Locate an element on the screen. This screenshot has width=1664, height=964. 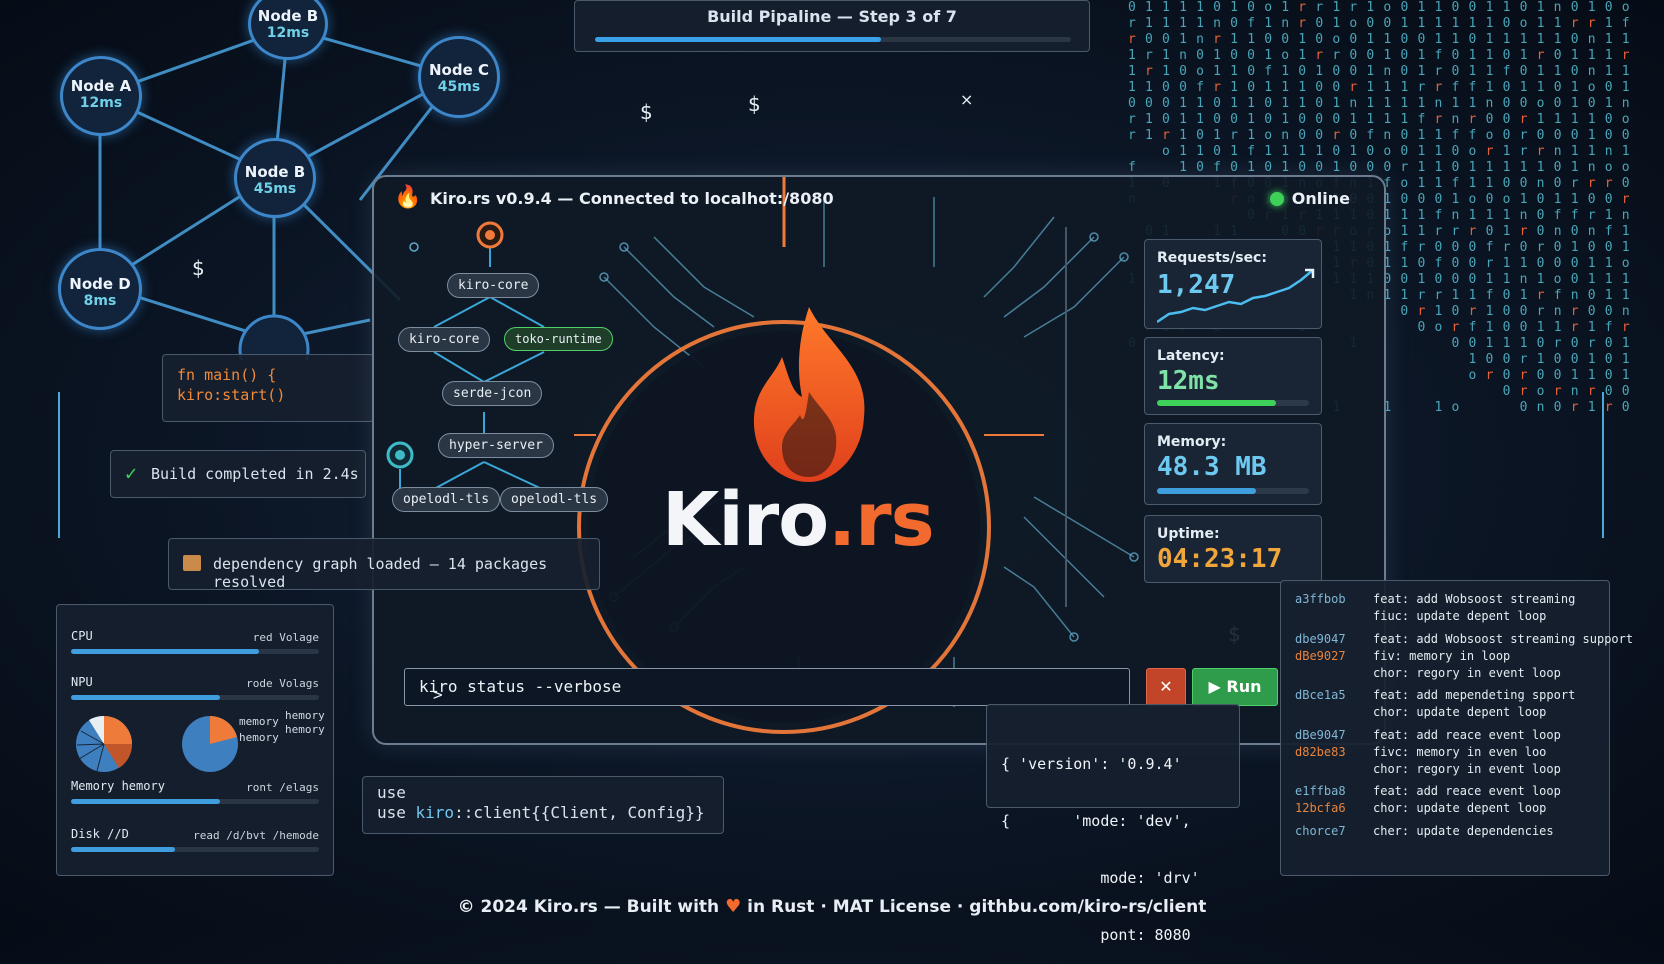
metric-value: 12ms is located at coordinates (1188, 381).